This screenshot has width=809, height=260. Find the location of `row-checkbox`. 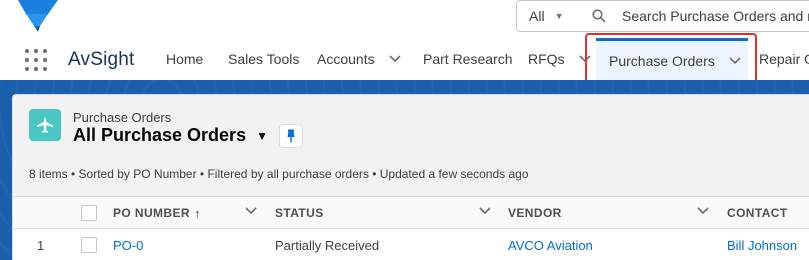

row-checkbox is located at coordinates (89, 245).